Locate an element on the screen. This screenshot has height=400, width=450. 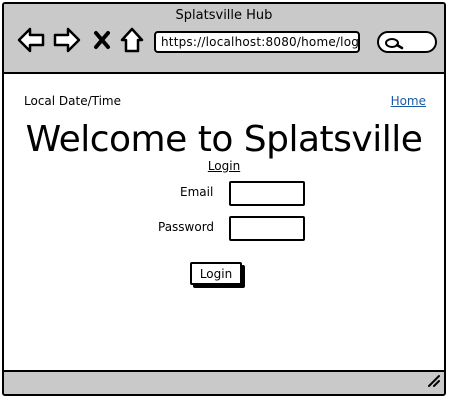
home-link: Home is located at coordinates (408, 101).